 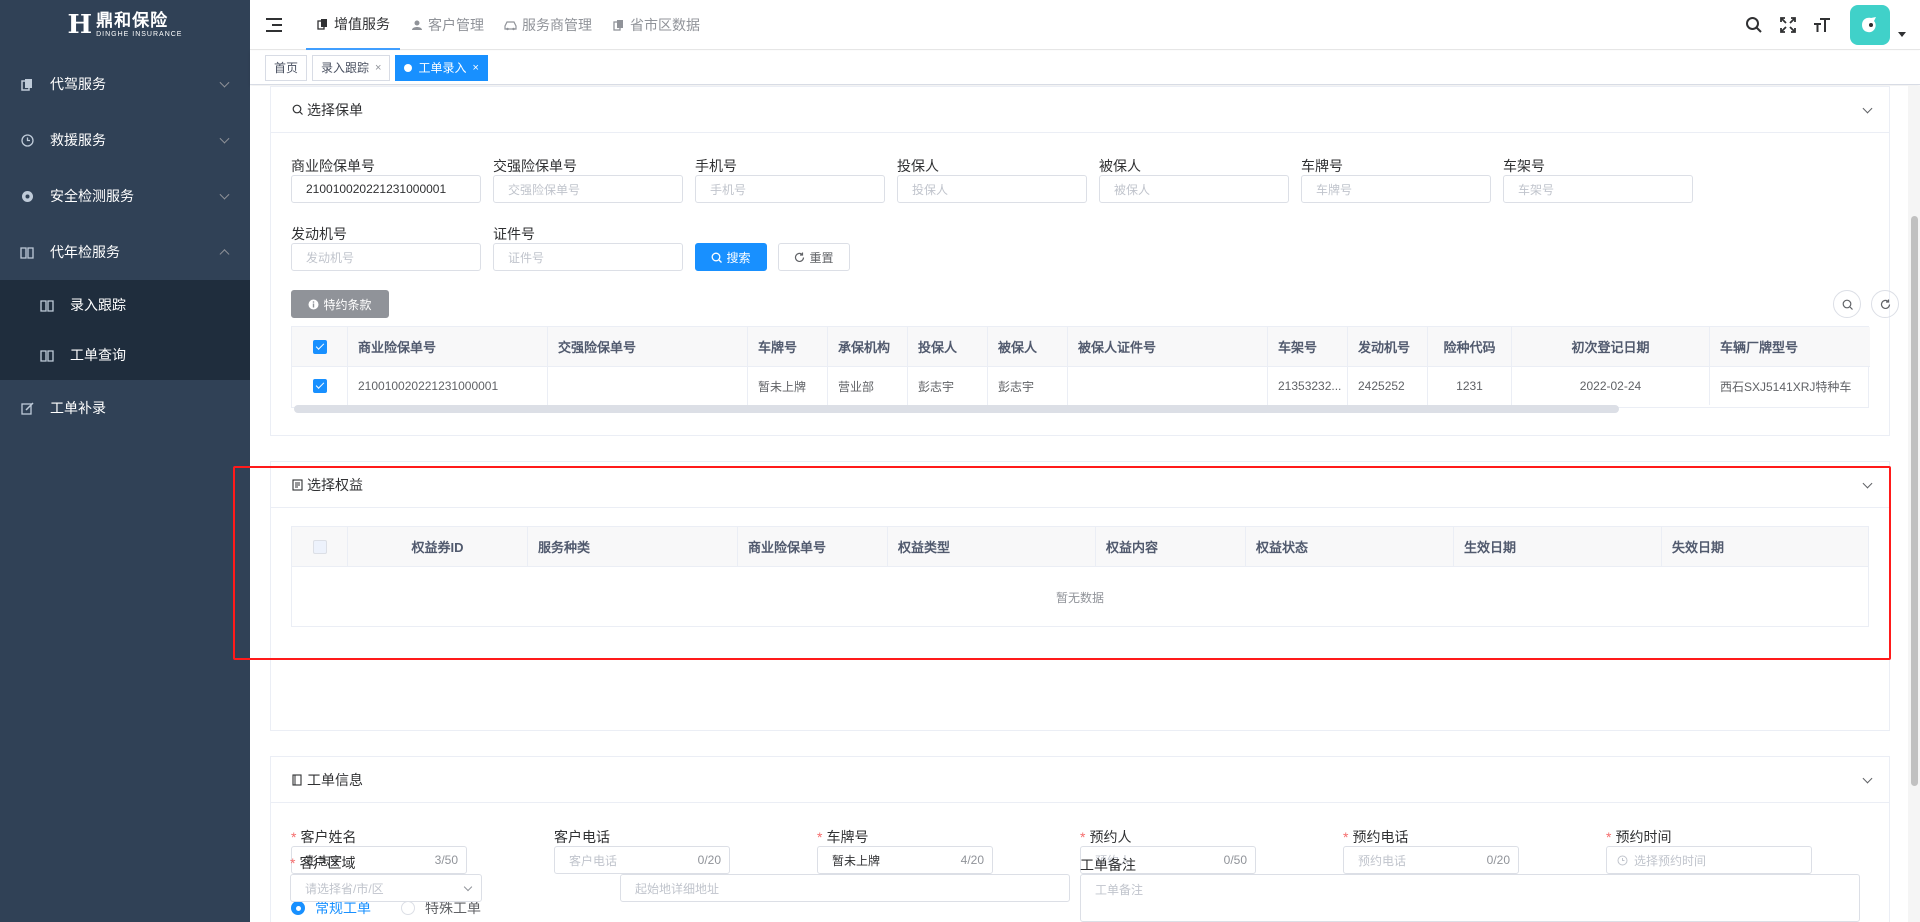 I want to click on table-cell: 营业部, so click(x=868, y=386).